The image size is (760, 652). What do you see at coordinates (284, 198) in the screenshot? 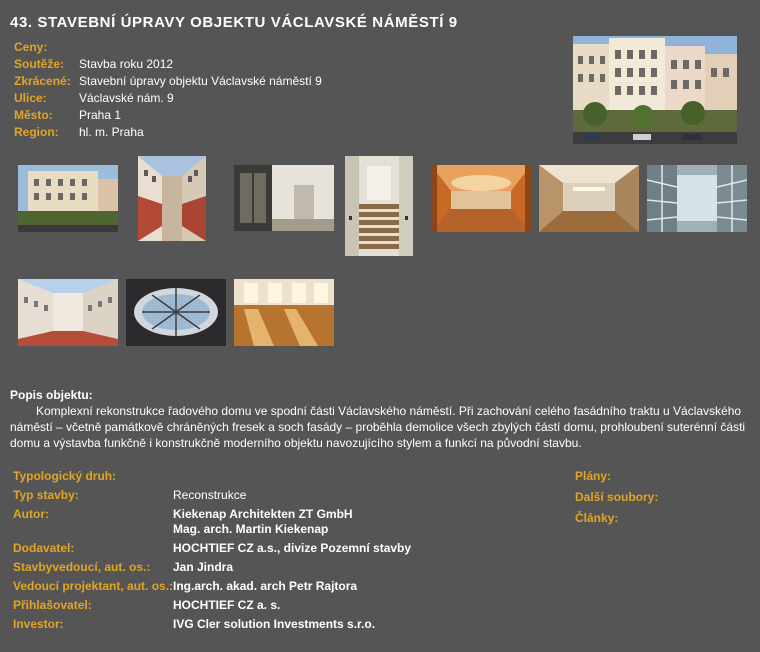
I see `gallery-photo-elevator-hall` at bounding box center [284, 198].